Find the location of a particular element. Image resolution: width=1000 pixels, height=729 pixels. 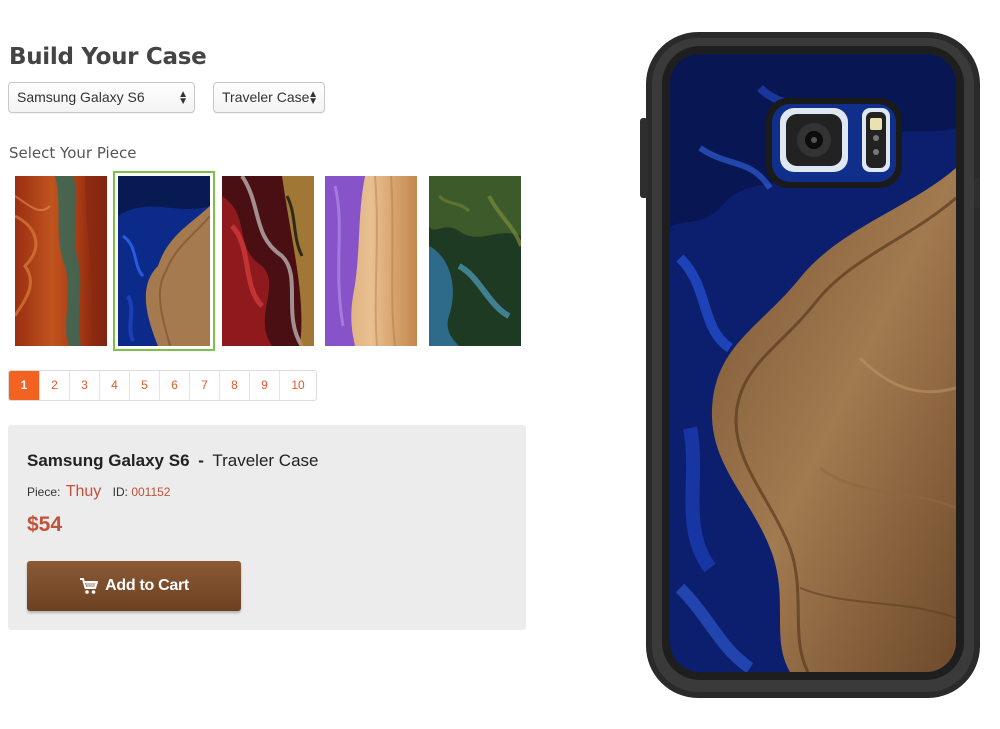

add-to-cart-label: Add to Cart is located at coordinates (147, 585).